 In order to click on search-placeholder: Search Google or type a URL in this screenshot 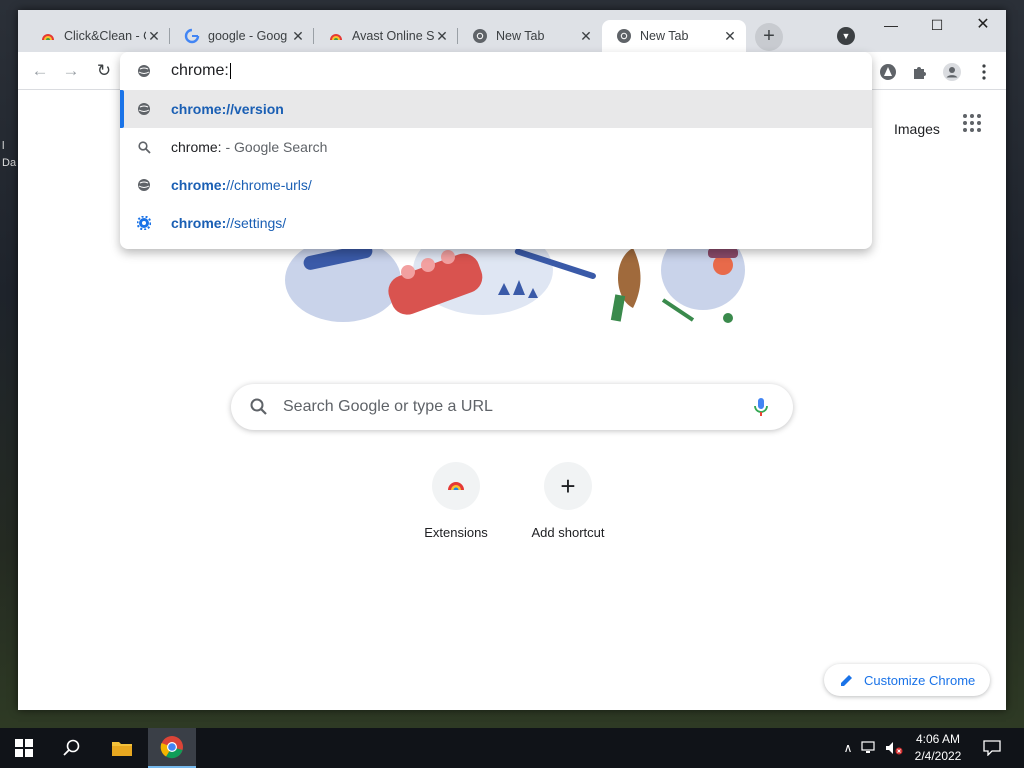, I will do `click(388, 406)`.